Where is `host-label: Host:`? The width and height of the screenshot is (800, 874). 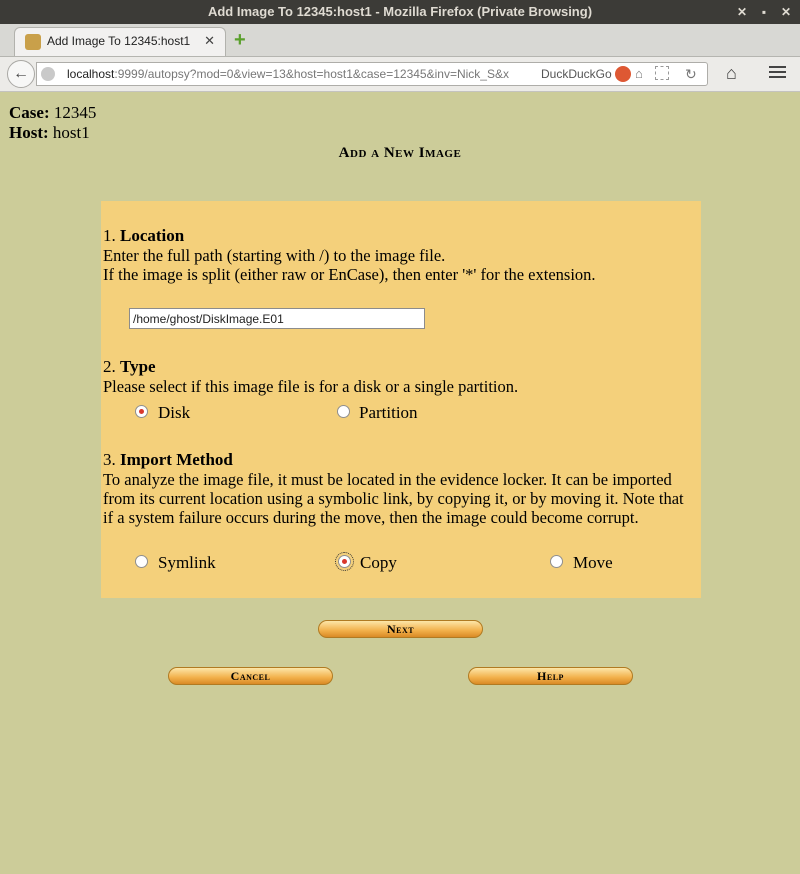 host-label: Host: is located at coordinates (29, 132).